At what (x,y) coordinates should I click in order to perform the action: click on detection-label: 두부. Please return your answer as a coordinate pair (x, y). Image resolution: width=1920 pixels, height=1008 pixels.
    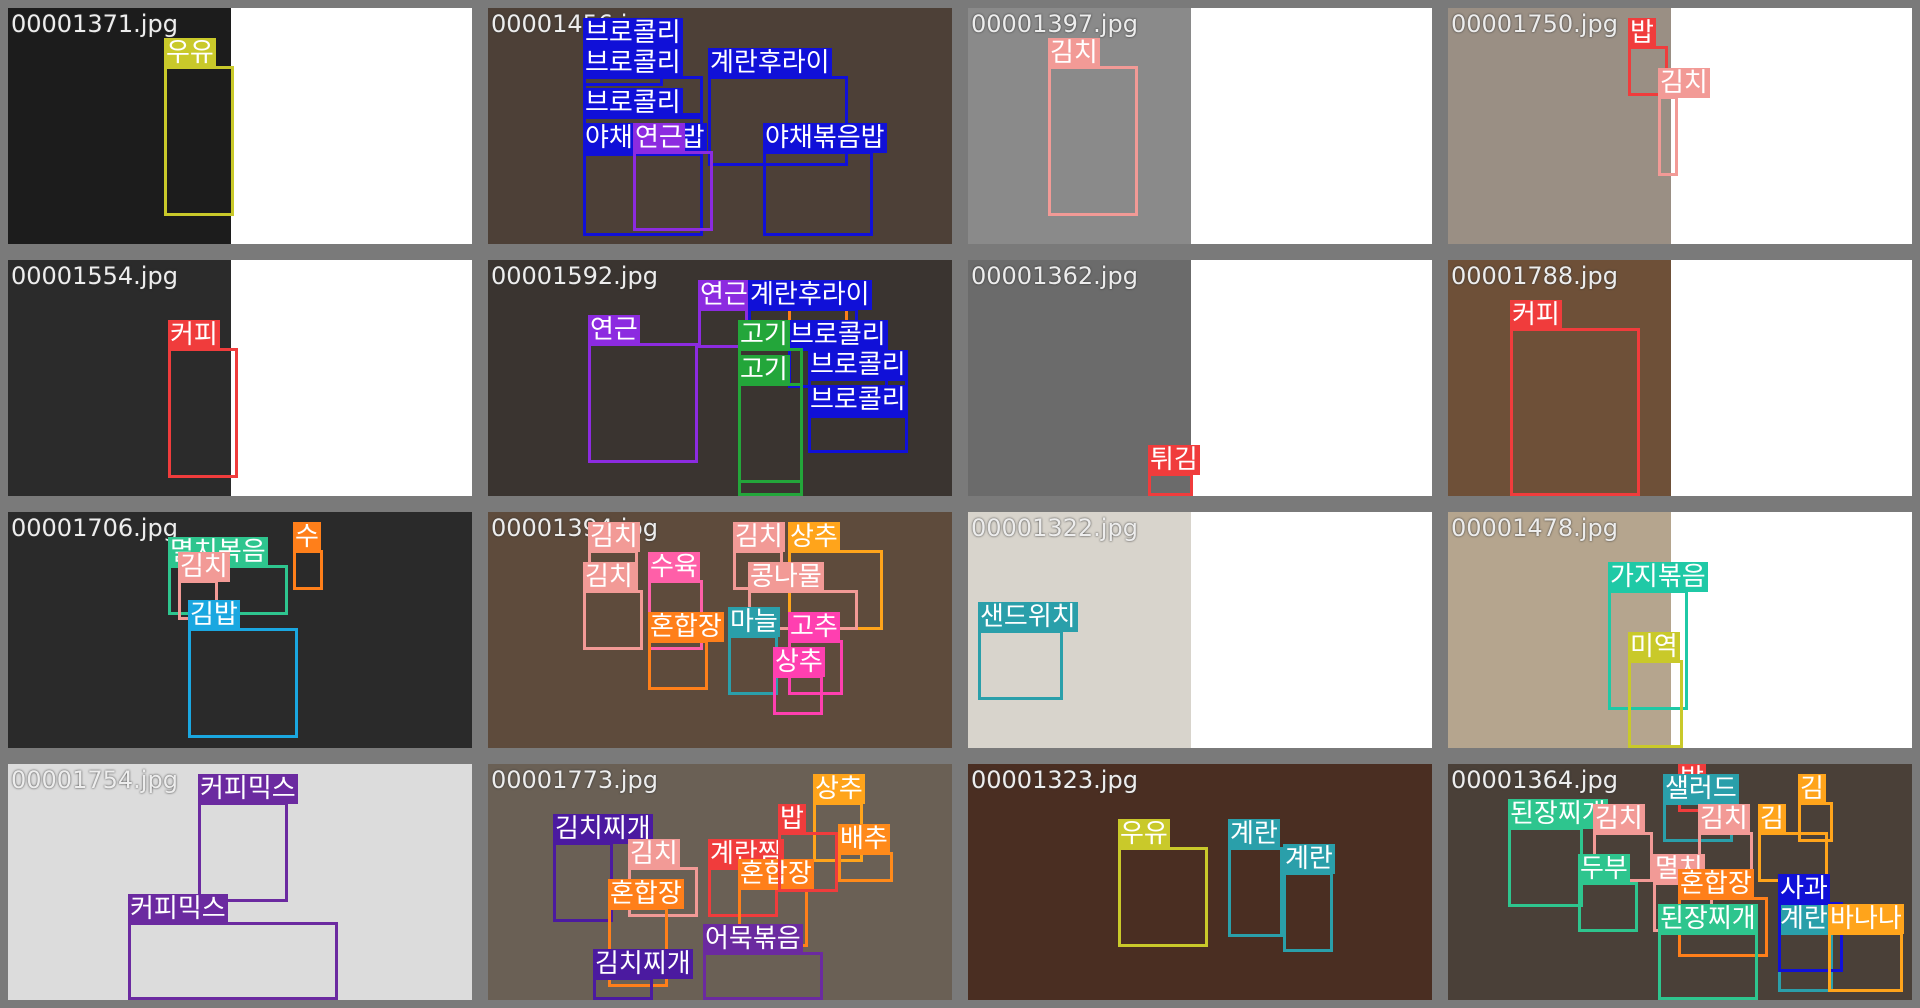
    Looking at the image, I should click on (1604, 869).